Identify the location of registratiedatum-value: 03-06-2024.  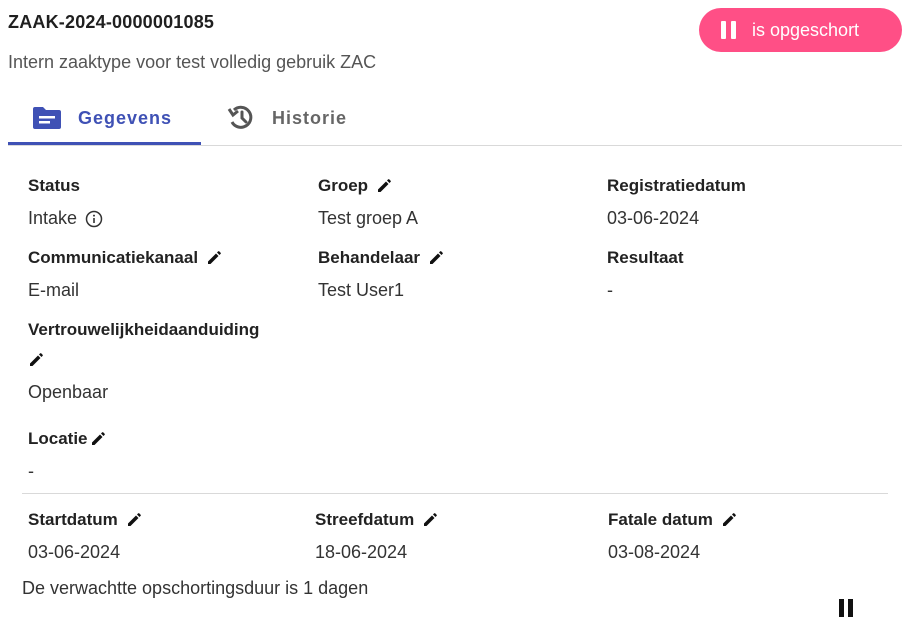
(653, 218).